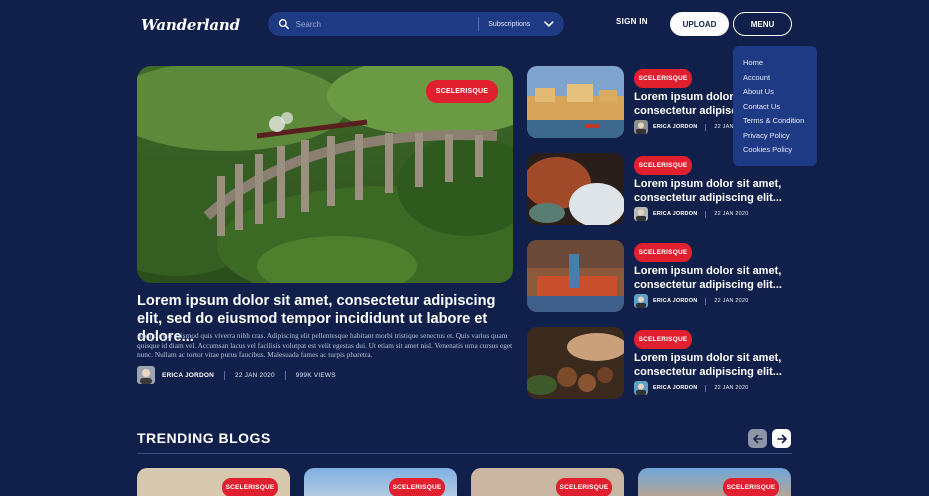 The width and height of the screenshot is (929, 496). I want to click on view-count: 999K VIEWS, so click(315, 375).